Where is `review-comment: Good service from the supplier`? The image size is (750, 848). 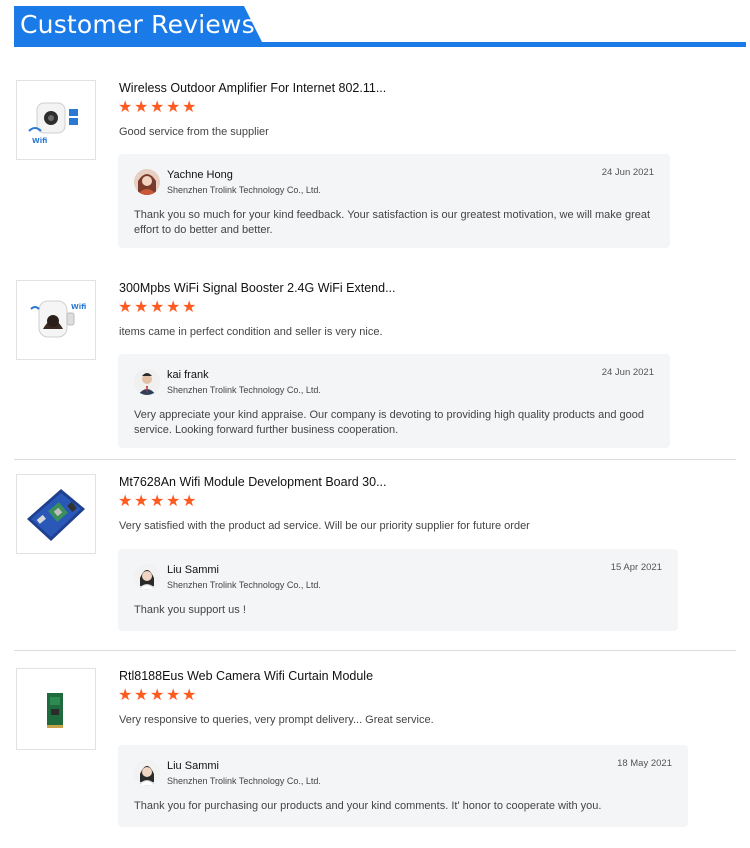 review-comment: Good service from the supplier is located at coordinates (194, 132).